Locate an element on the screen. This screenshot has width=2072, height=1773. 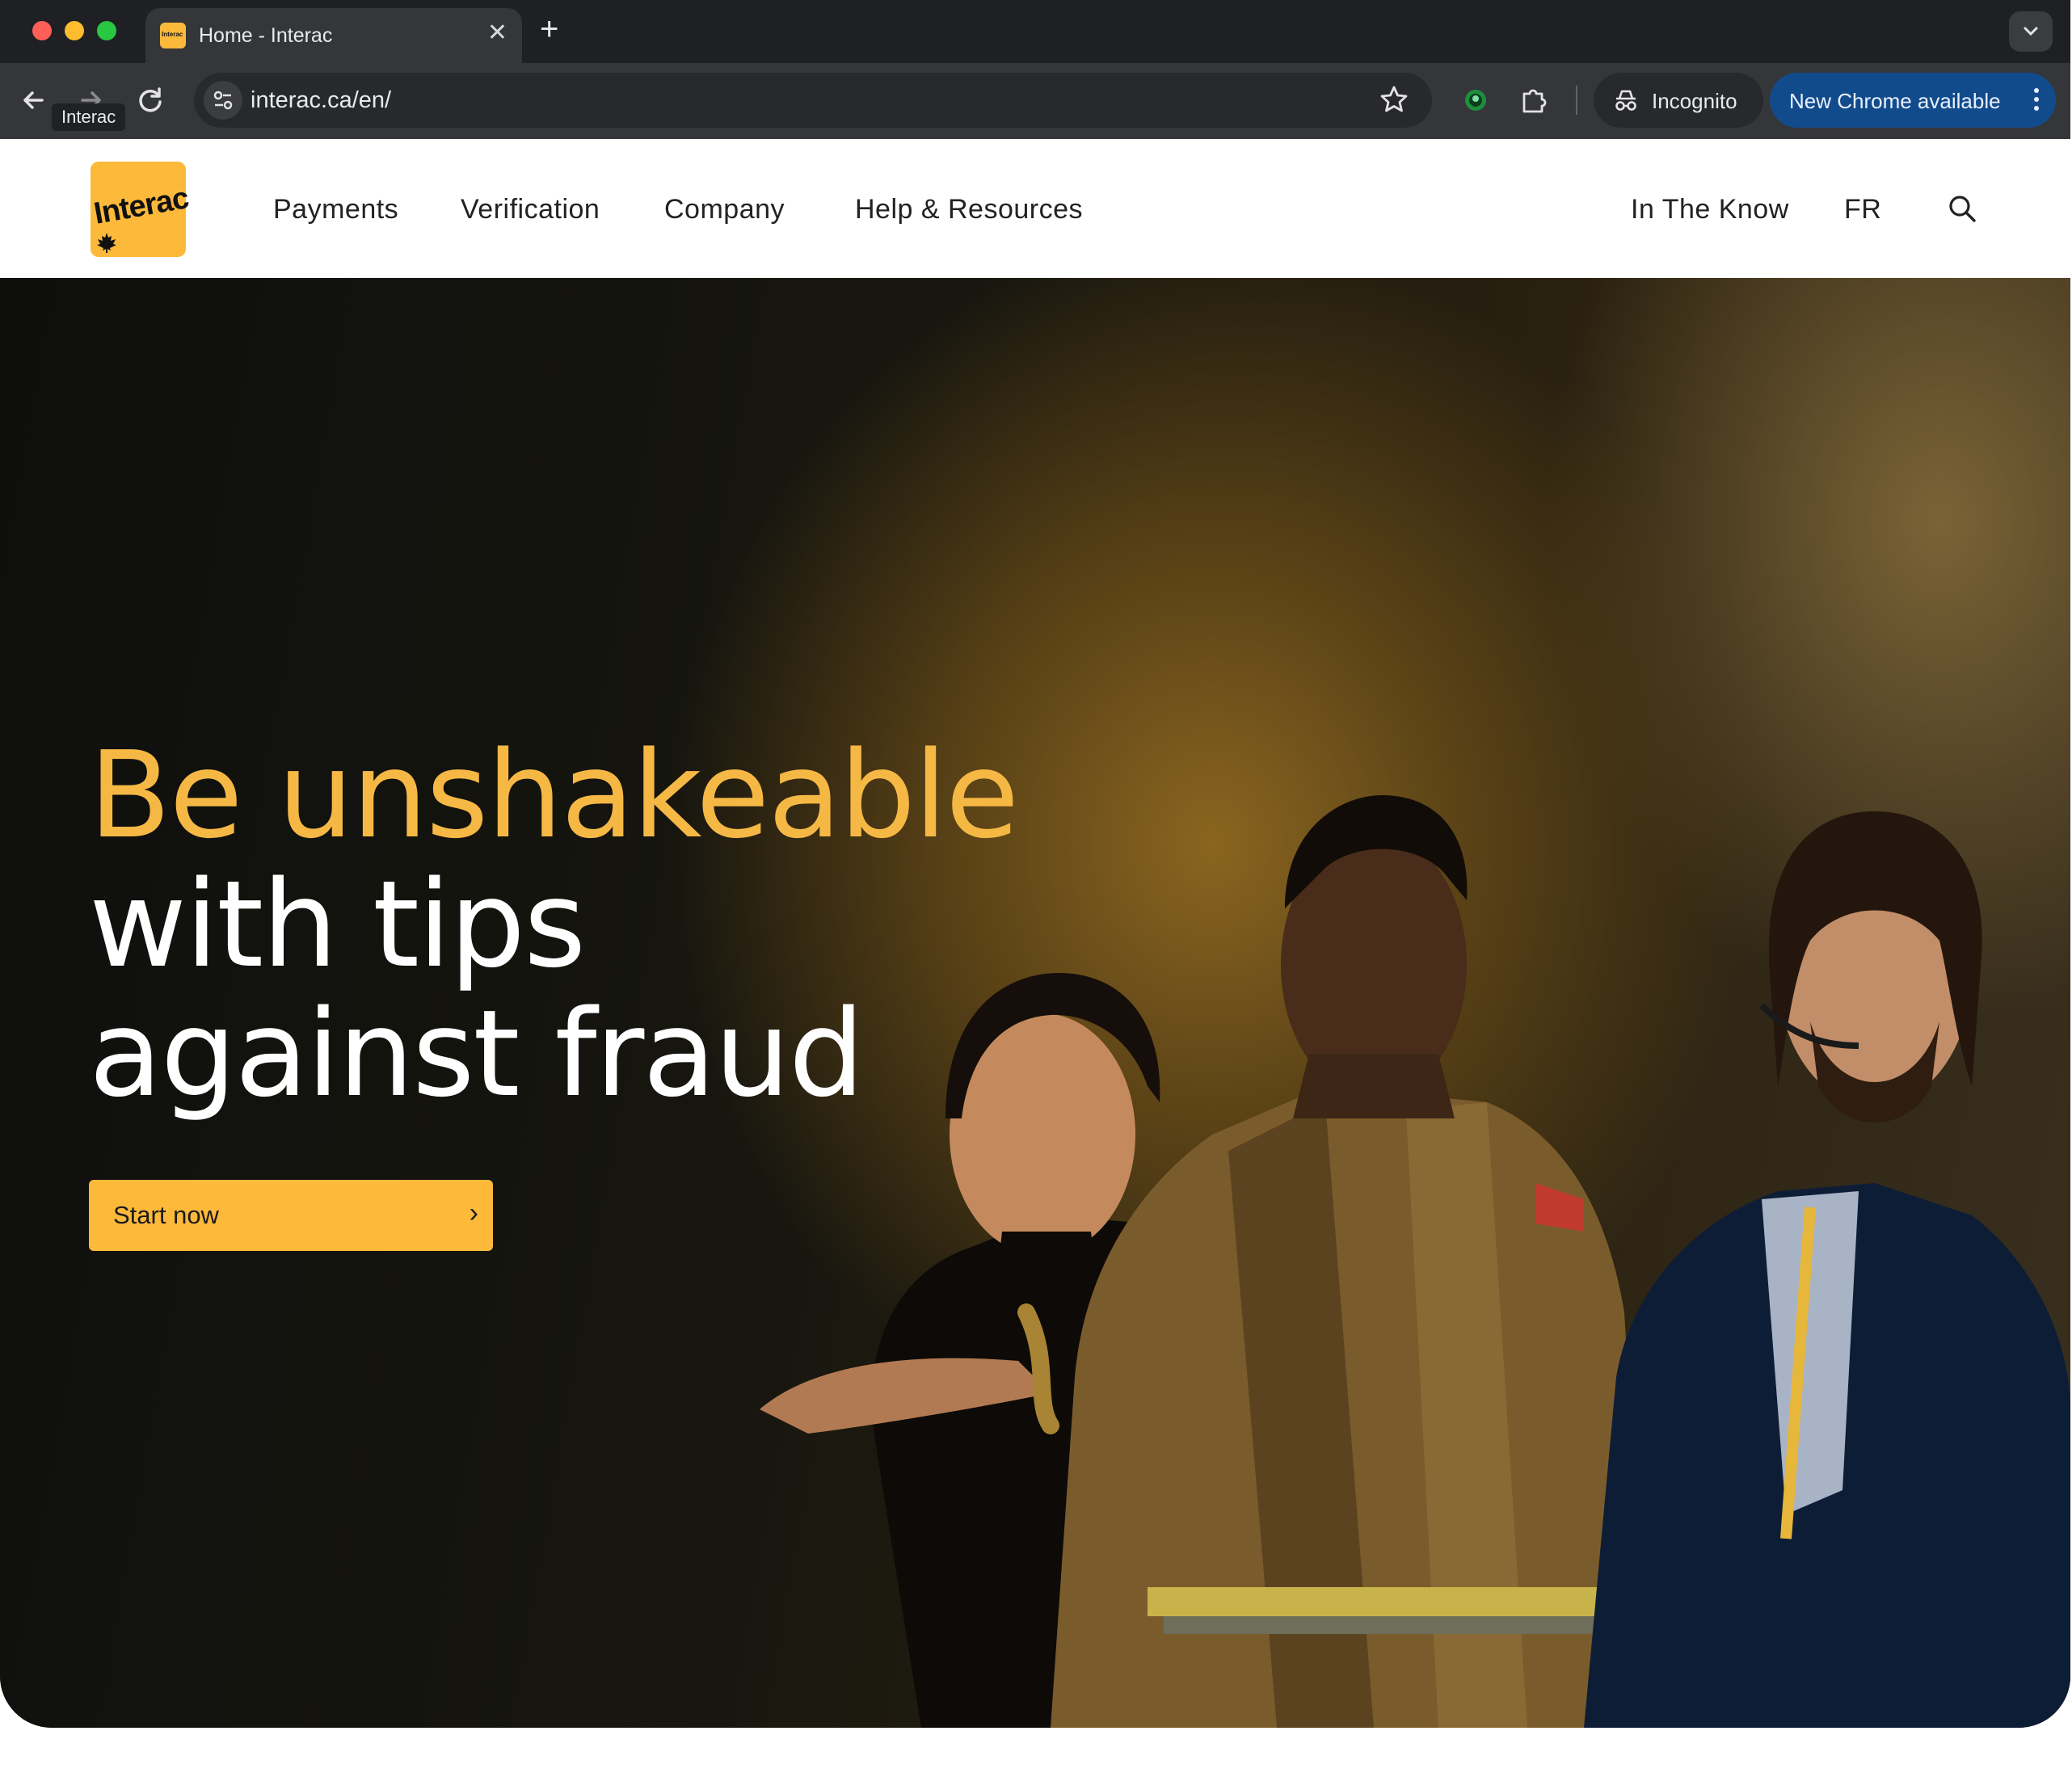
site-info-icon is located at coordinates (223, 101).